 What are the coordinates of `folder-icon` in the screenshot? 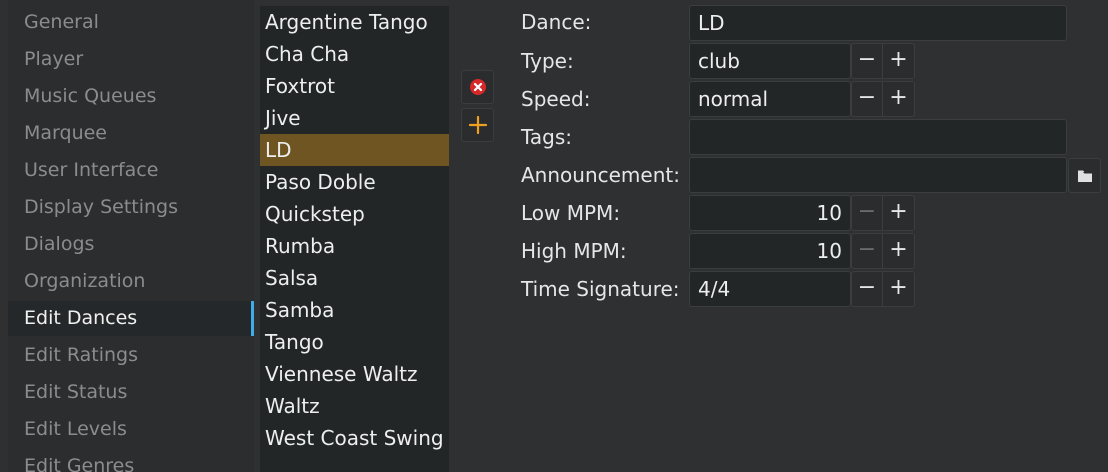 It's located at (1084, 176).